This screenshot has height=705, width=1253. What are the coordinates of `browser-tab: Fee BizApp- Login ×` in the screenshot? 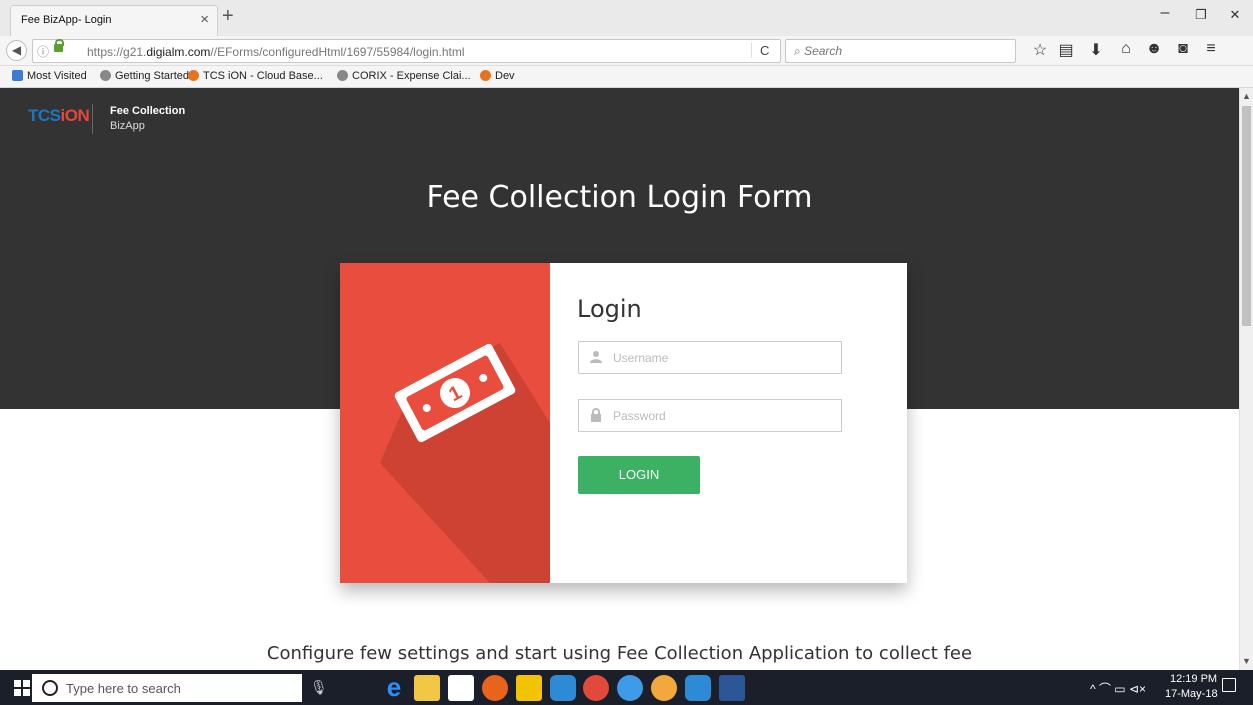 It's located at (114, 20).